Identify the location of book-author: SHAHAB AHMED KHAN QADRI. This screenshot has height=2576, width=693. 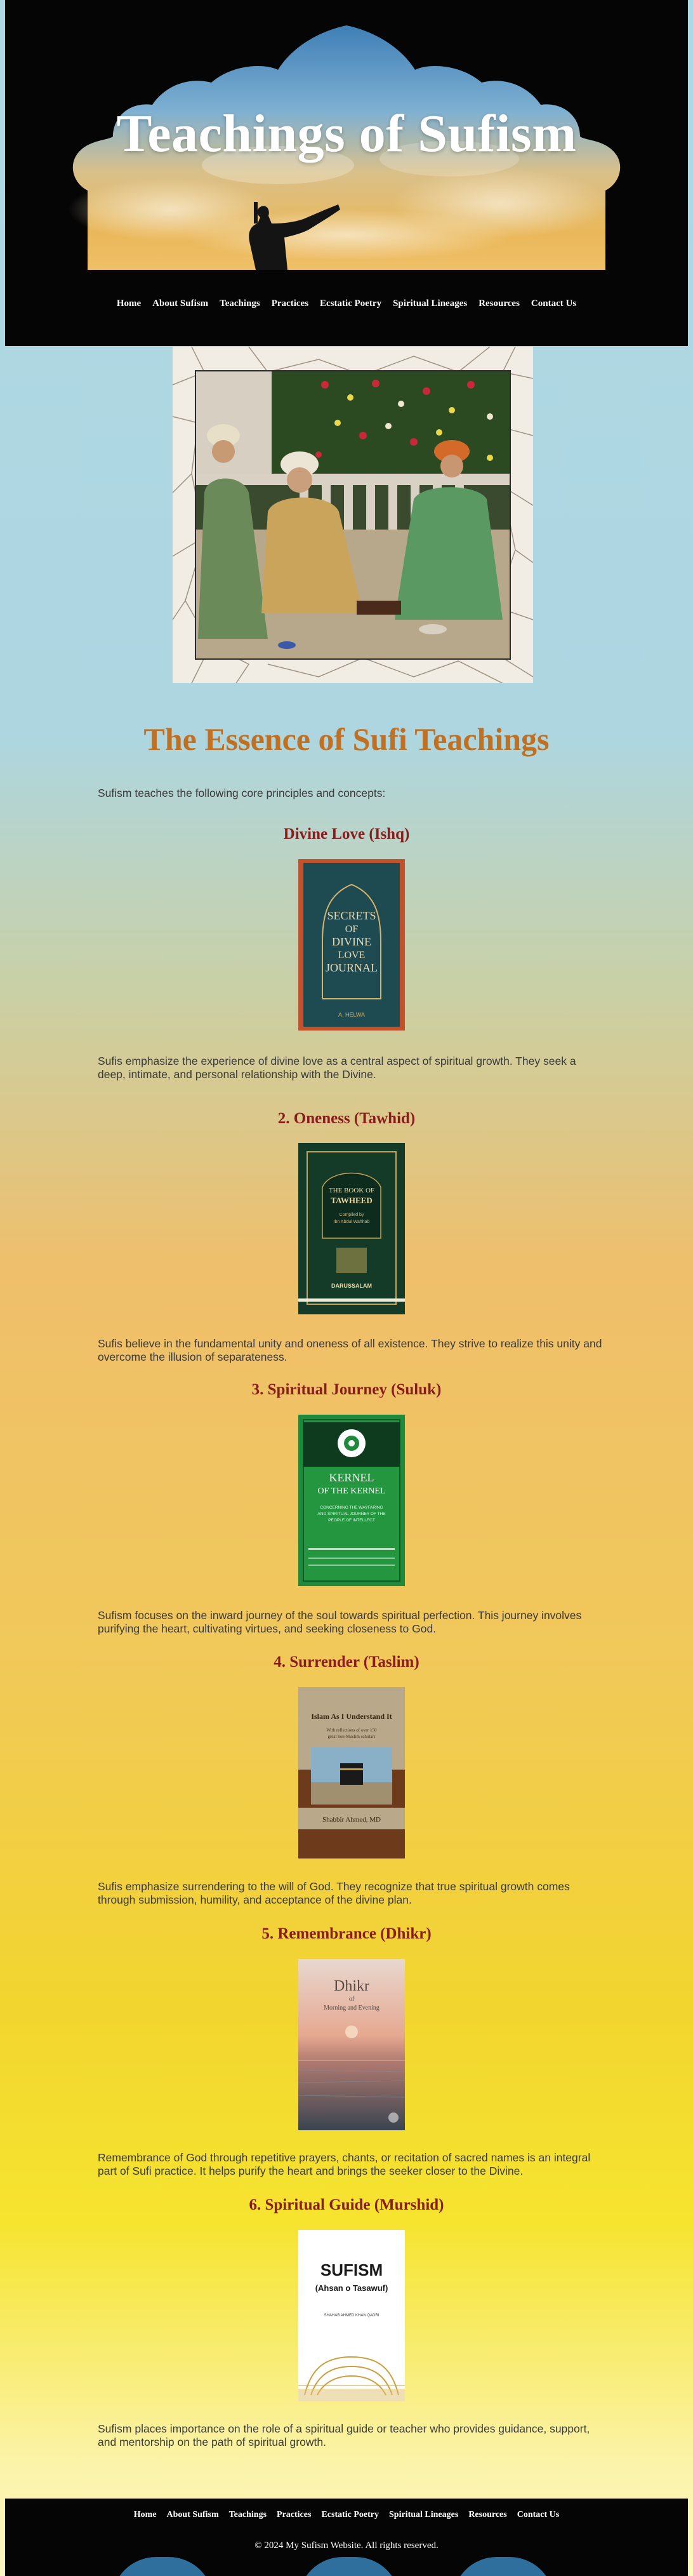
(352, 2316).